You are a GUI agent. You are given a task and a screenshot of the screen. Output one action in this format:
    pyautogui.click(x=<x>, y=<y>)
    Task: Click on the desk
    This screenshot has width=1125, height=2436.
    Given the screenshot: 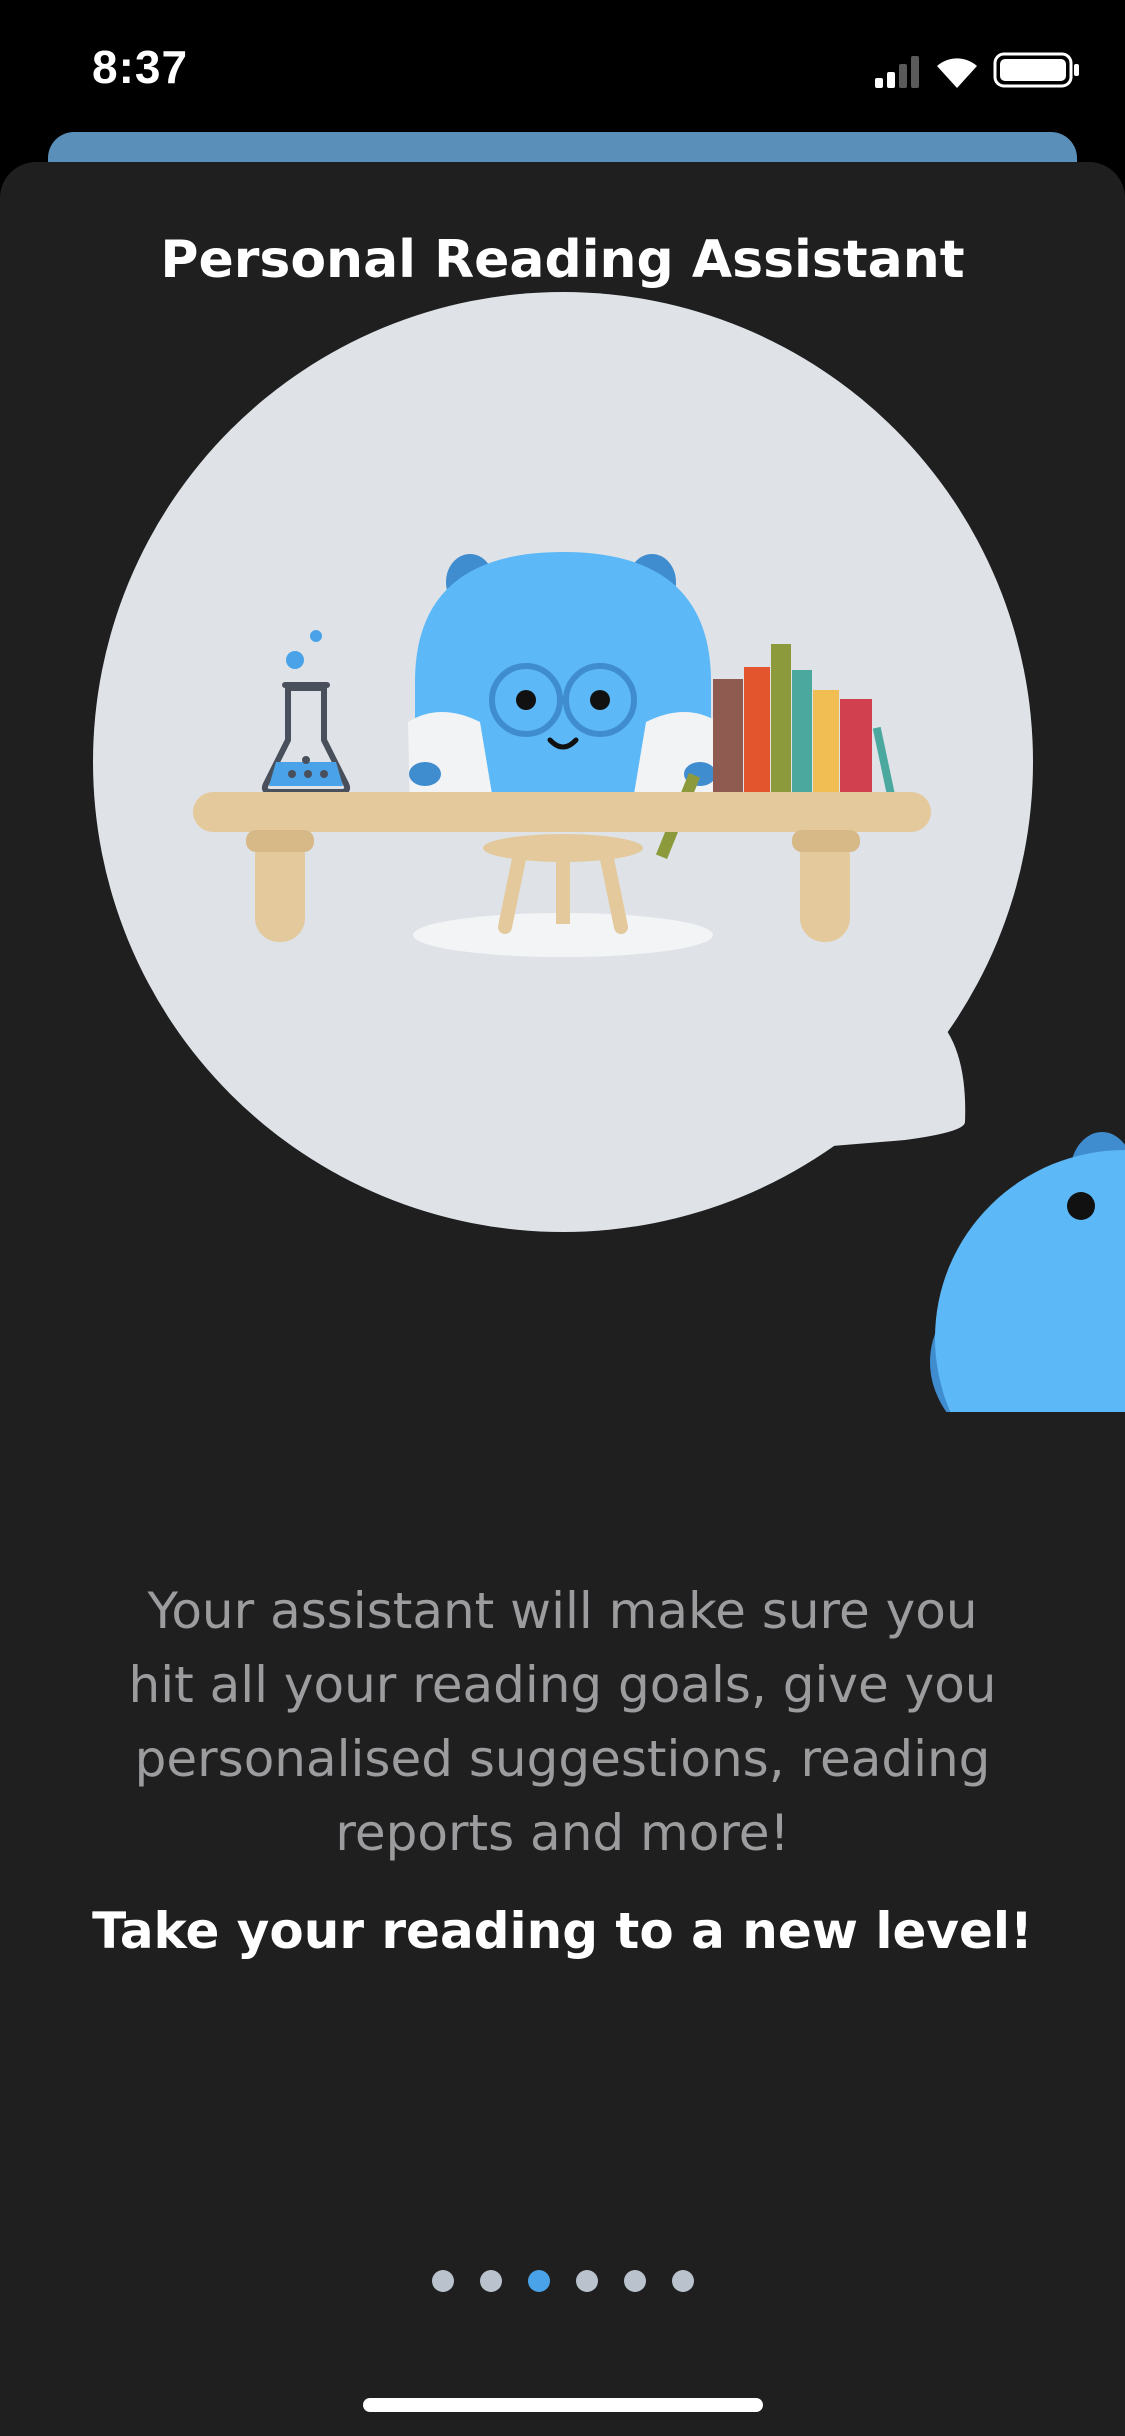 What is the action you would take?
    pyautogui.click(x=562, y=867)
    